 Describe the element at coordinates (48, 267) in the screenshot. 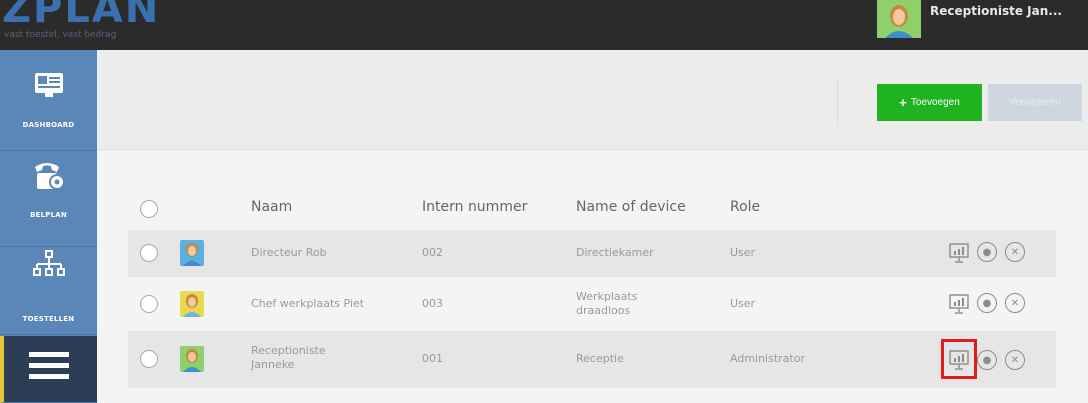

I see `network-devices-icon` at that location.